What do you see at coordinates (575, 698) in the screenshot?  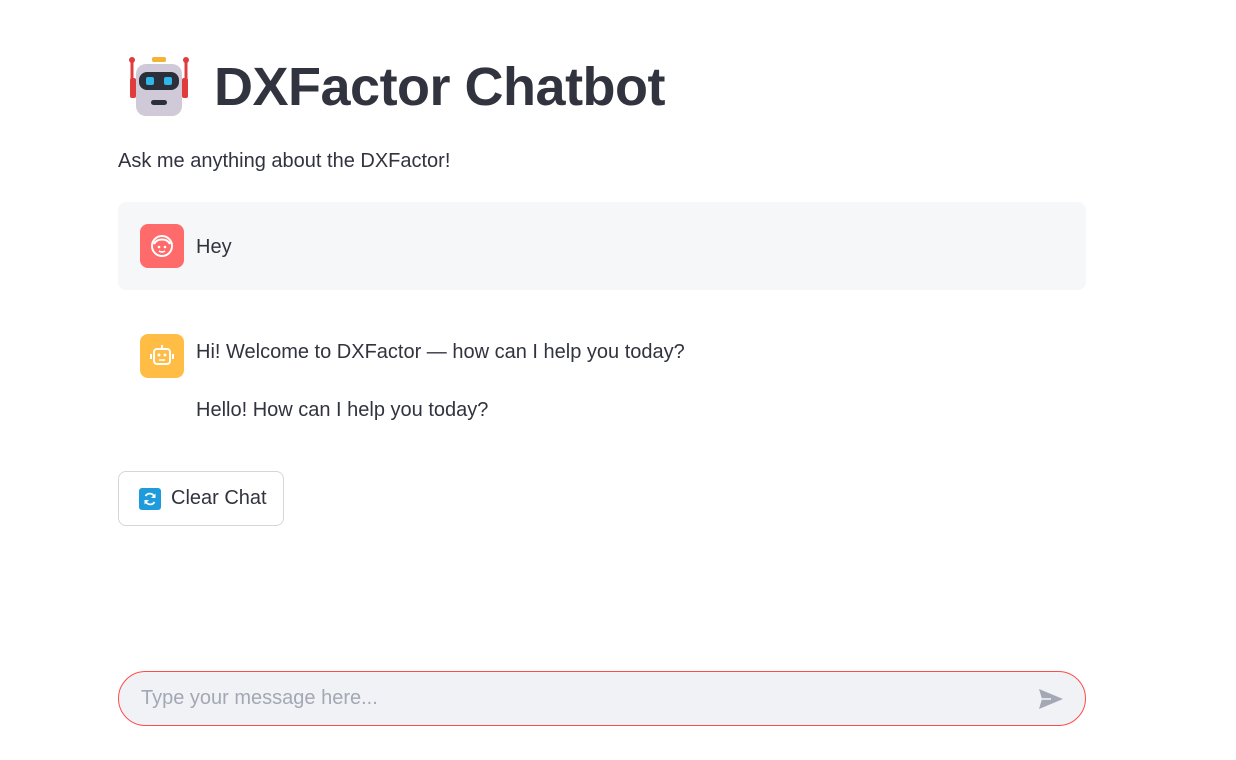 I see `chat-input` at bounding box center [575, 698].